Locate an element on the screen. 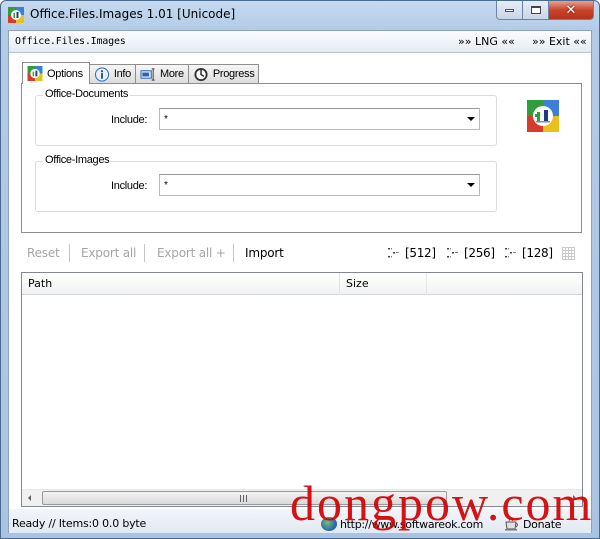  size-256-button: [256] is located at coordinates (470, 253).